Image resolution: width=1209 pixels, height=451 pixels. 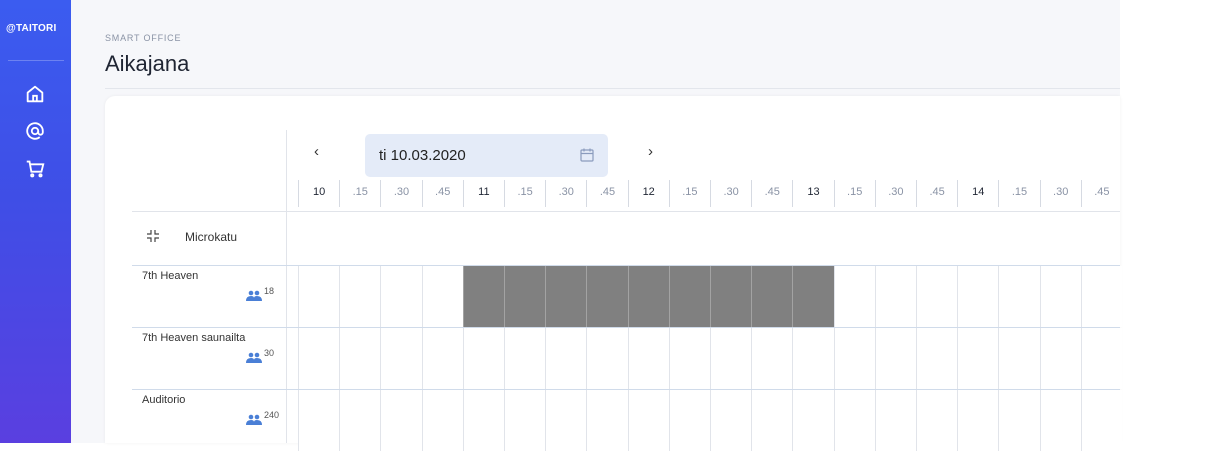 What do you see at coordinates (153, 236) in the screenshot?
I see `collapse-icon` at bounding box center [153, 236].